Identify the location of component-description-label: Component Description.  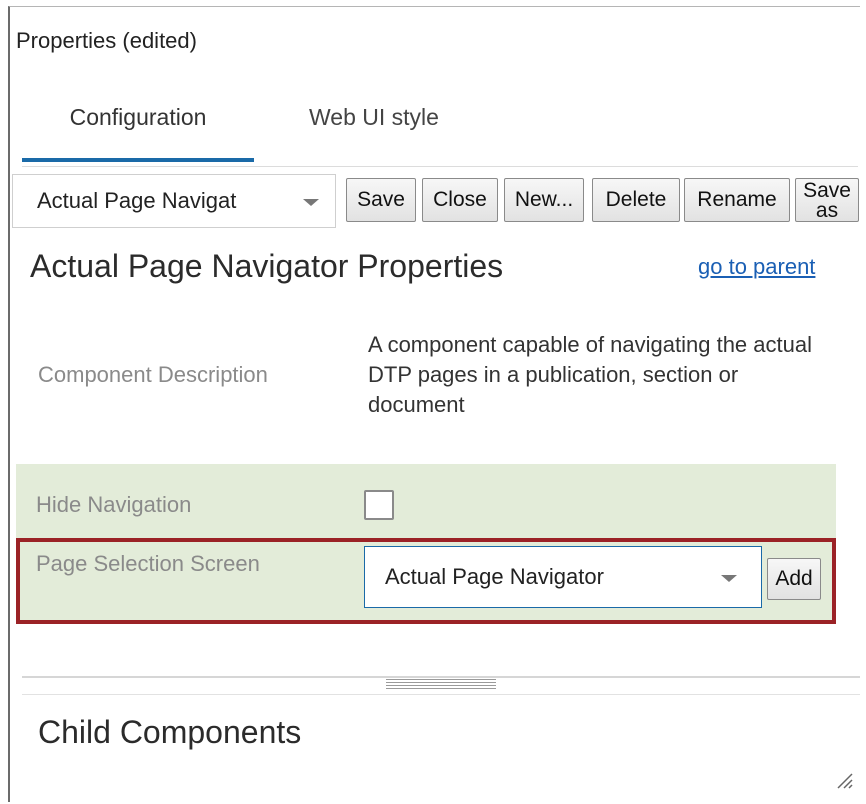
(153, 374).